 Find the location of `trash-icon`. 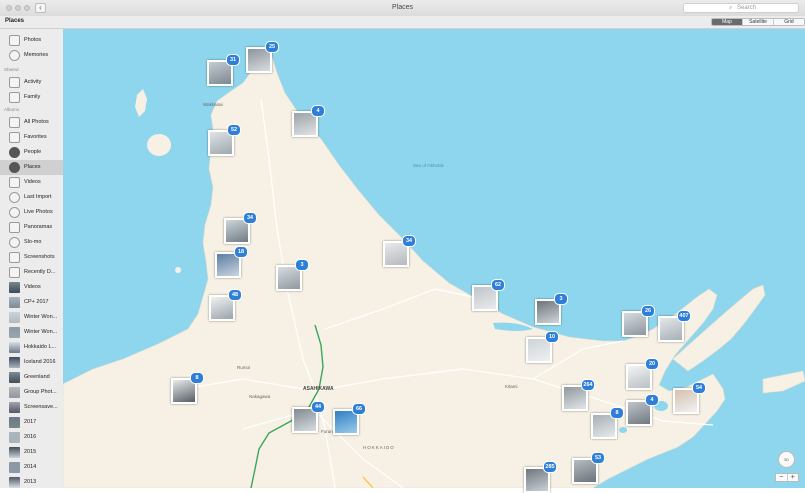

trash-icon is located at coordinates (14, 272).